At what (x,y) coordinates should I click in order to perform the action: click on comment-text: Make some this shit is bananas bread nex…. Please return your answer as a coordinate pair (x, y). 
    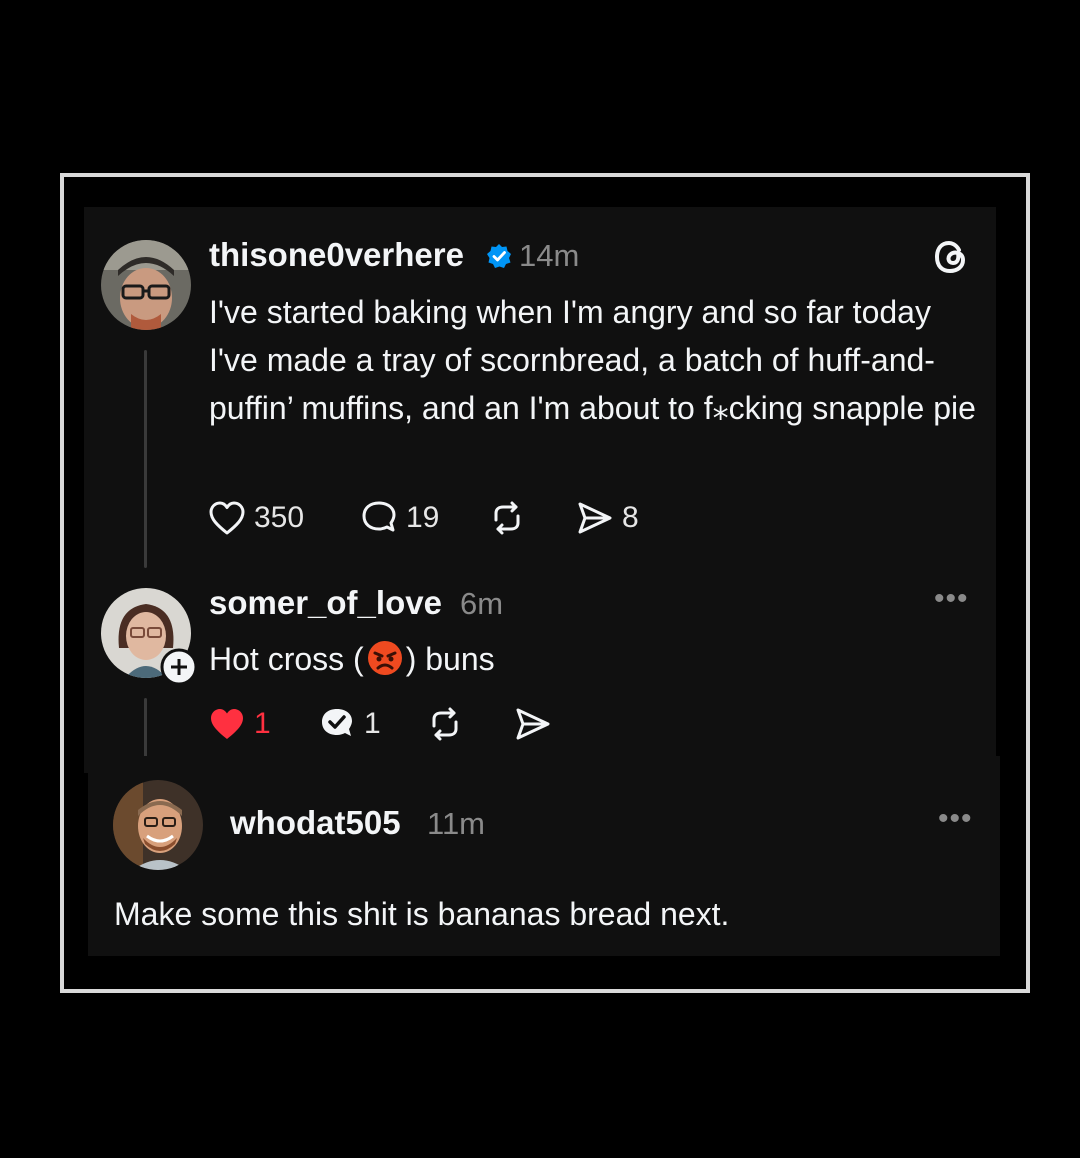
    Looking at the image, I should click on (422, 914).